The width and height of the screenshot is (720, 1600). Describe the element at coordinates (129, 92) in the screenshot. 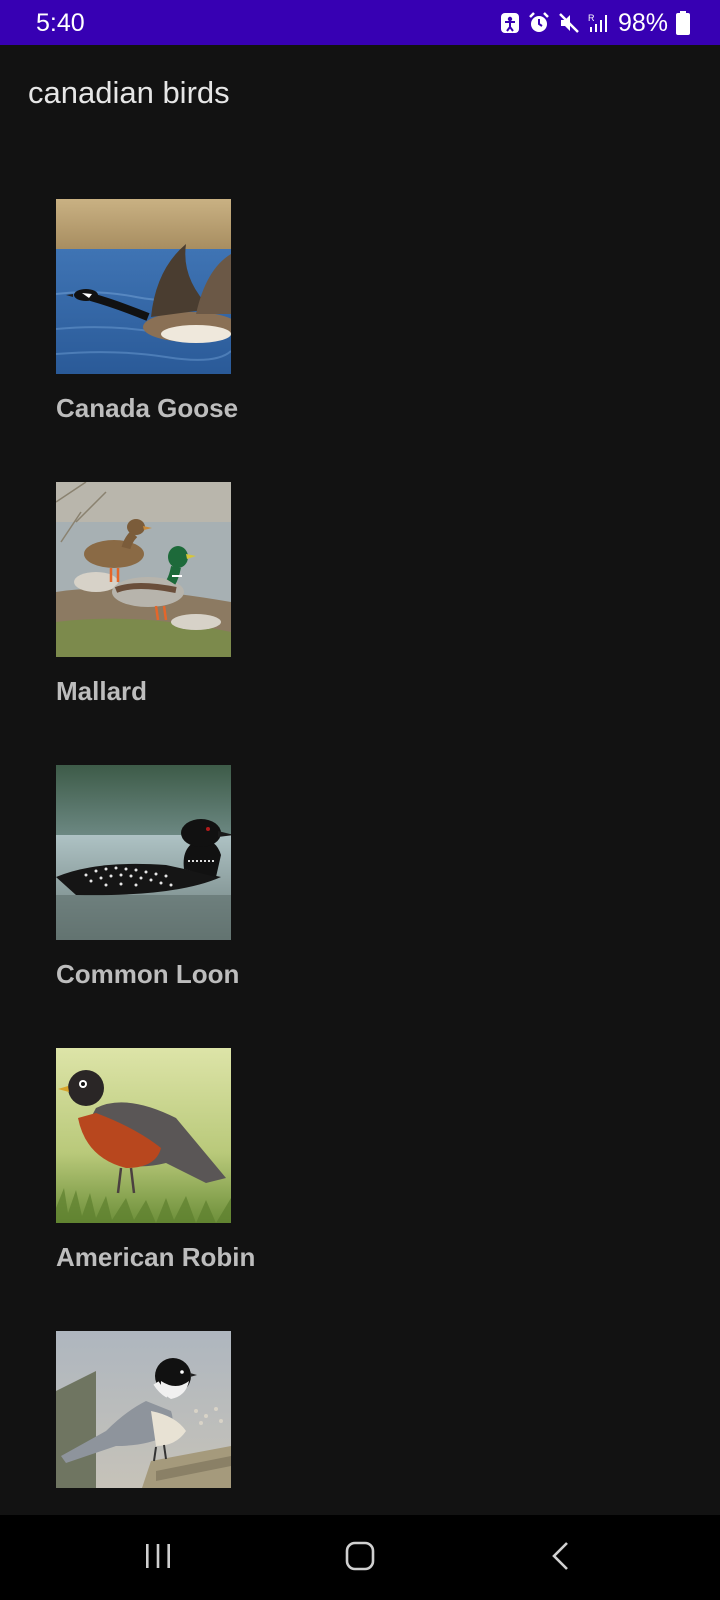

I see `app-title: canadian birds` at that location.